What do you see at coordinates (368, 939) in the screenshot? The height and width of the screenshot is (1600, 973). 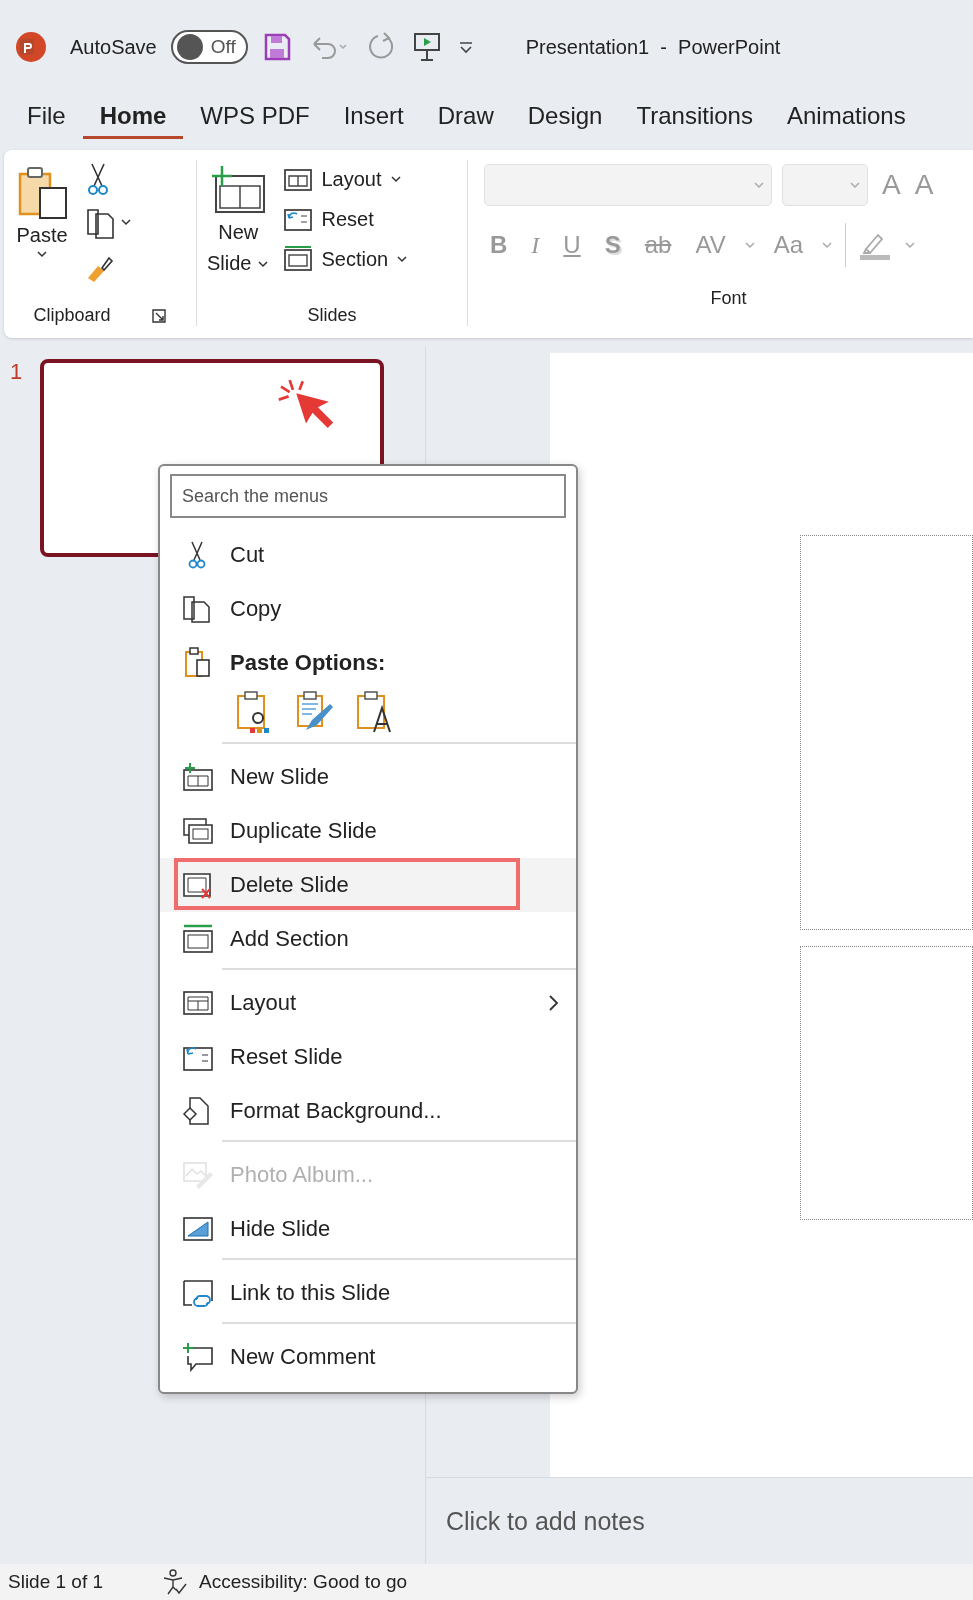 I see `menu-item: Add Section` at bounding box center [368, 939].